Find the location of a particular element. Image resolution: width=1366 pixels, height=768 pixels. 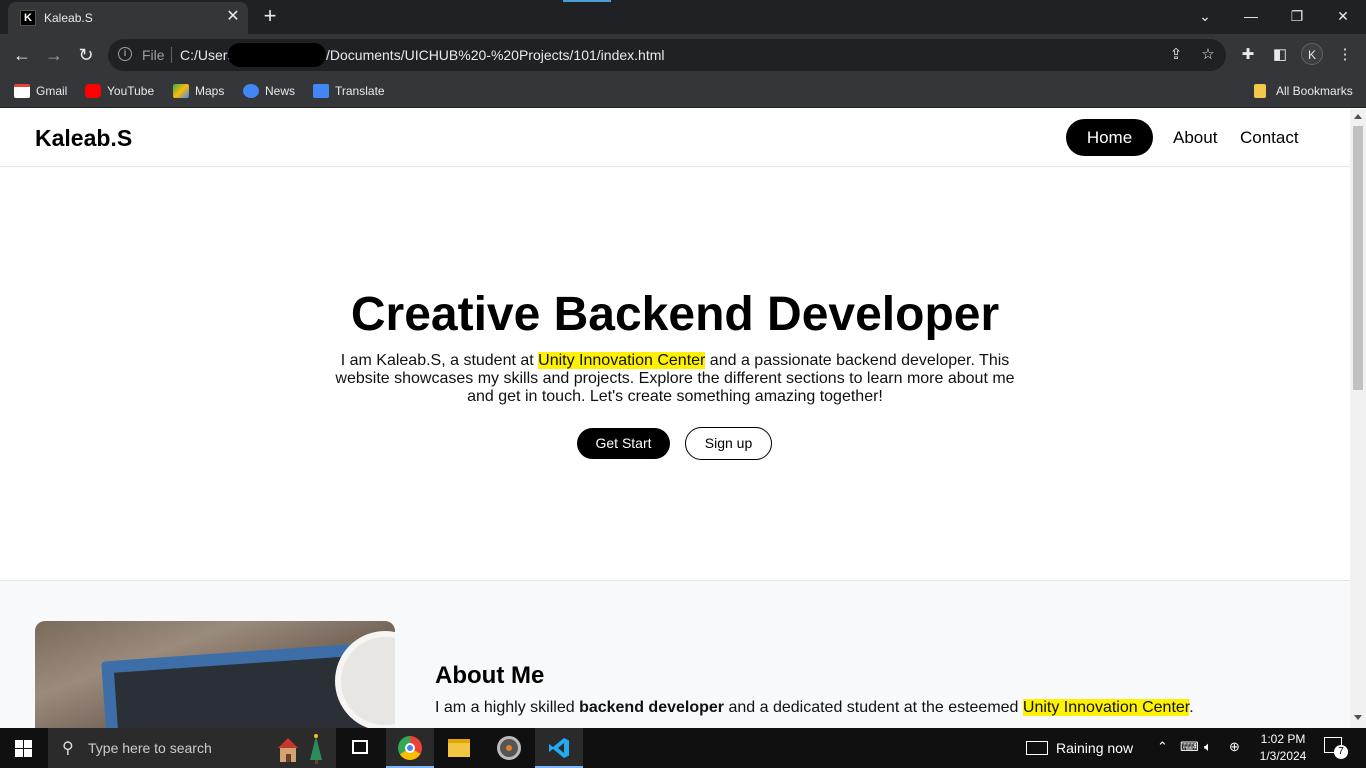

nav-contact-link: Contact is located at coordinates (1269, 138).